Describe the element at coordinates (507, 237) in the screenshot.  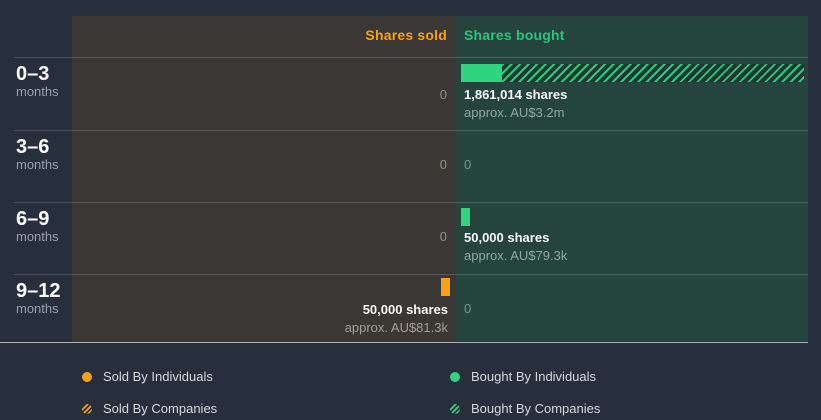
I see `bought-shares-value: 50,000 shares` at that location.